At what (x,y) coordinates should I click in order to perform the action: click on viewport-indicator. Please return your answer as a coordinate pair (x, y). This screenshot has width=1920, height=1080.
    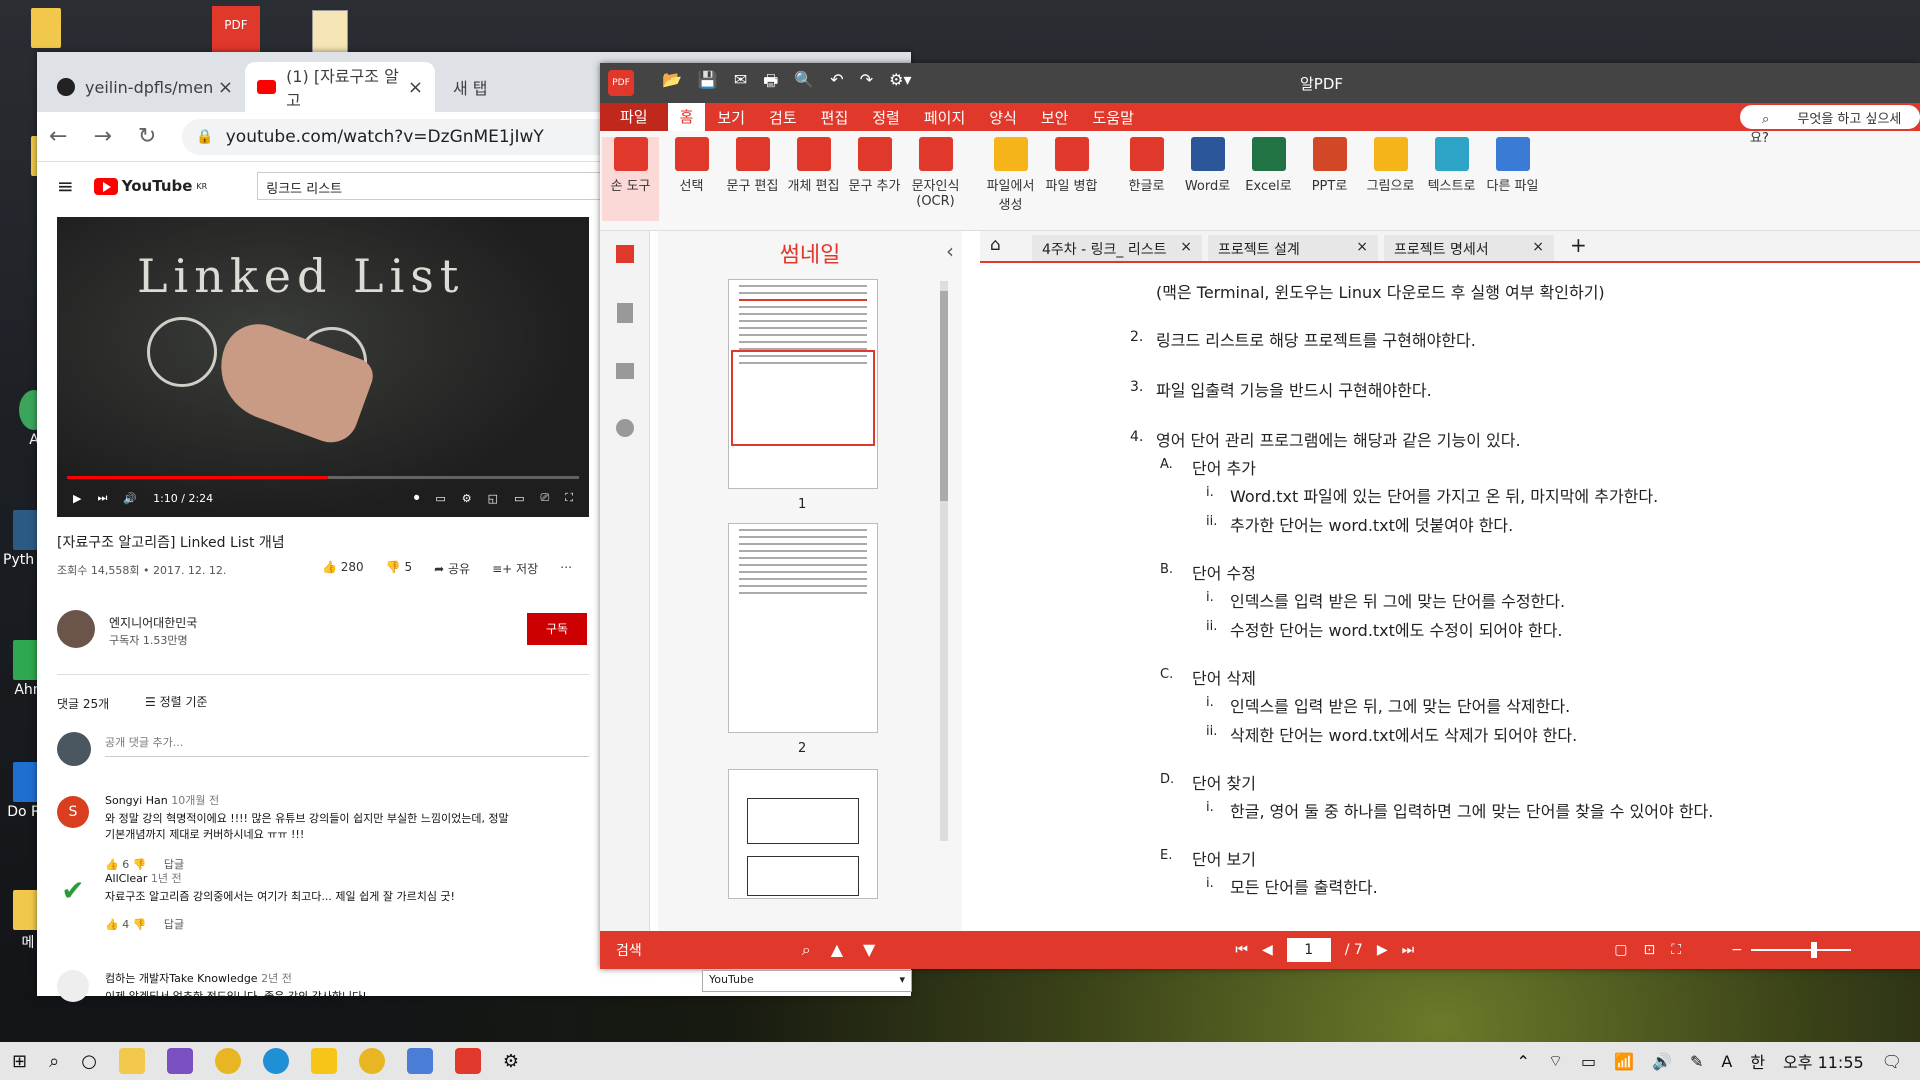
    Looking at the image, I should click on (803, 398).